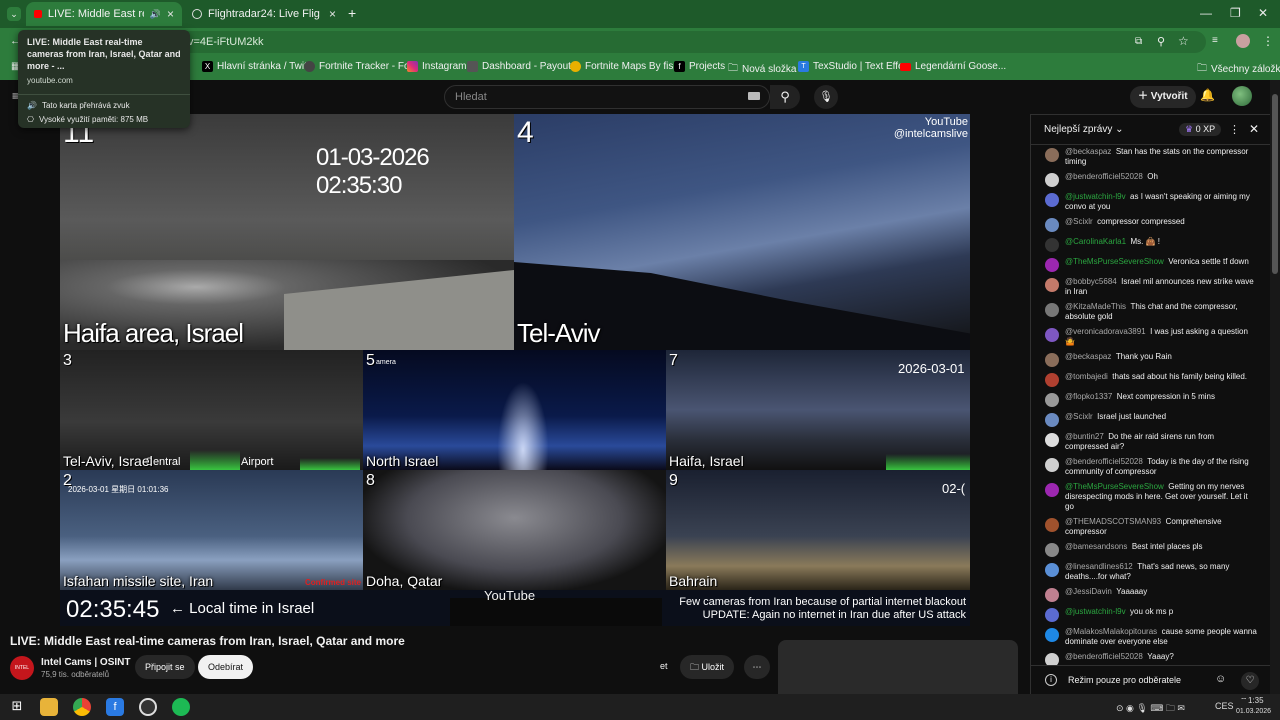 This screenshot has width=1280, height=720. What do you see at coordinates (1238, 69) in the screenshot?
I see `all-bookmarks: 🗀 Všechny záložky` at bounding box center [1238, 69].